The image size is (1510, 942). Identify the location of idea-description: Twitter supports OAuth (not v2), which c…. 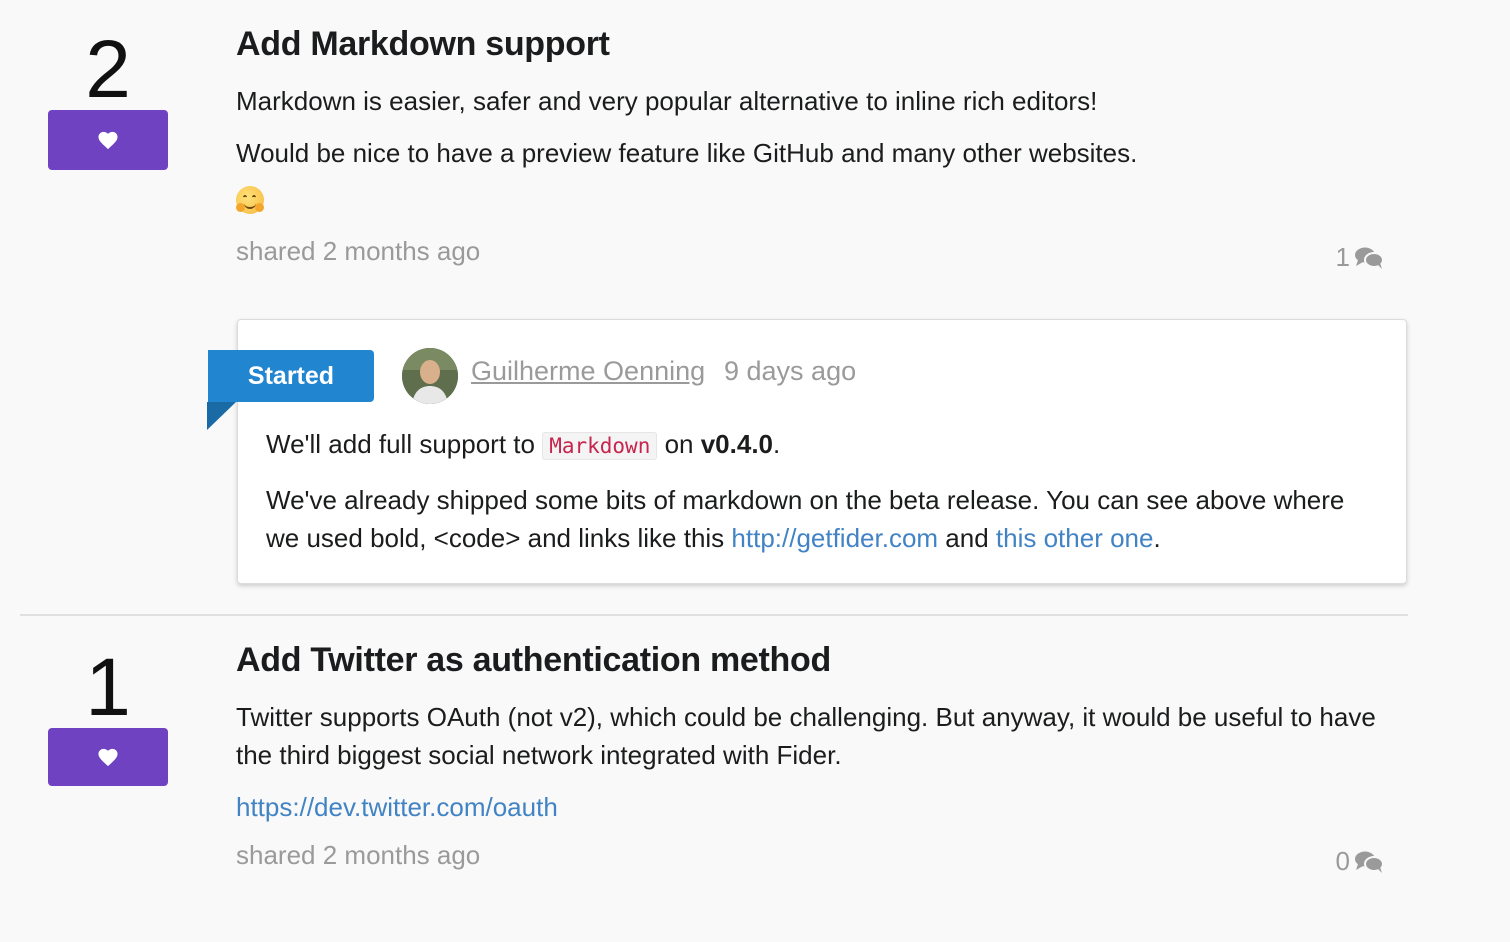
(811, 762).